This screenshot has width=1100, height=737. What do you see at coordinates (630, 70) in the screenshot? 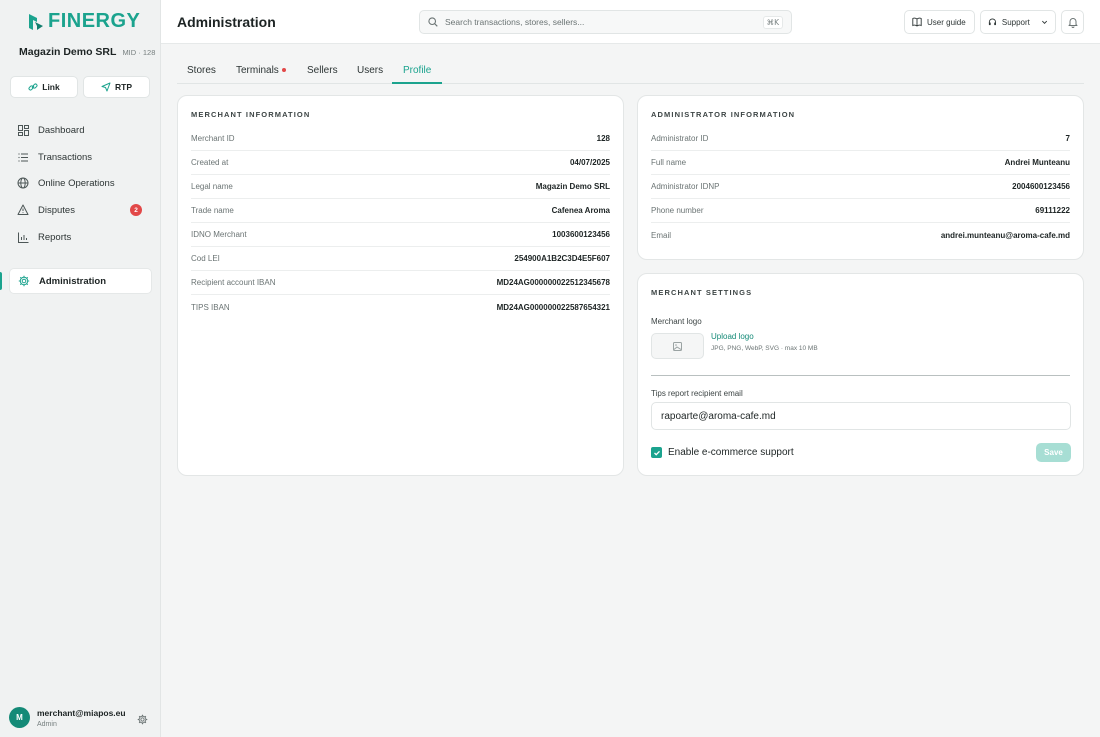
I see `admin-tabs: Stores Terminals Sellers Users Profile` at bounding box center [630, 70].